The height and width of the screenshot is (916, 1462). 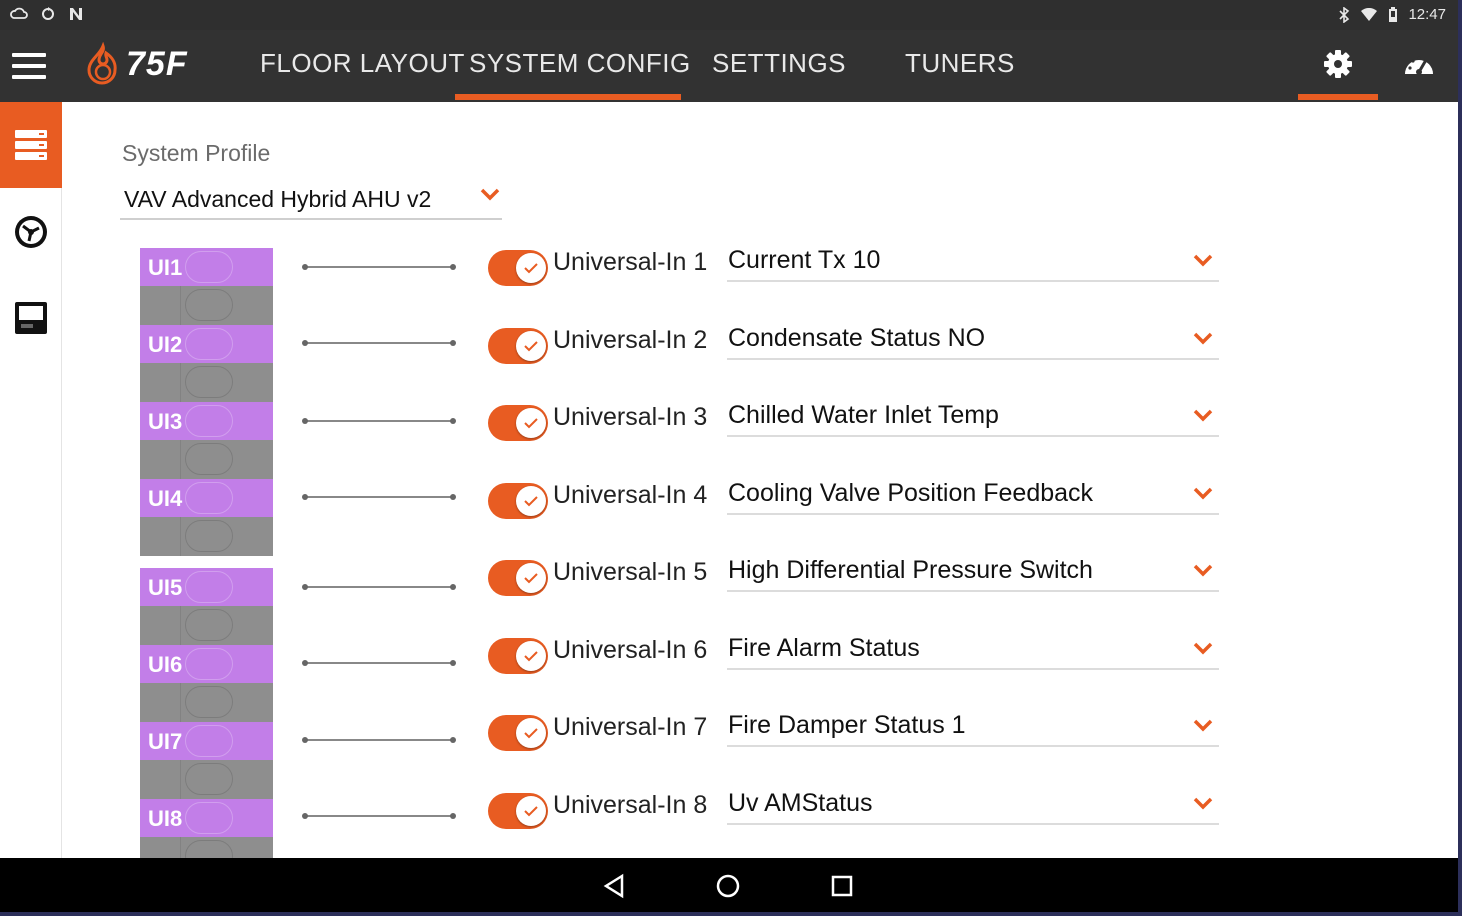 I want to click on system-profile-value: VAV Advanced Hybrid AHU v2, so click(x=278, y=199).